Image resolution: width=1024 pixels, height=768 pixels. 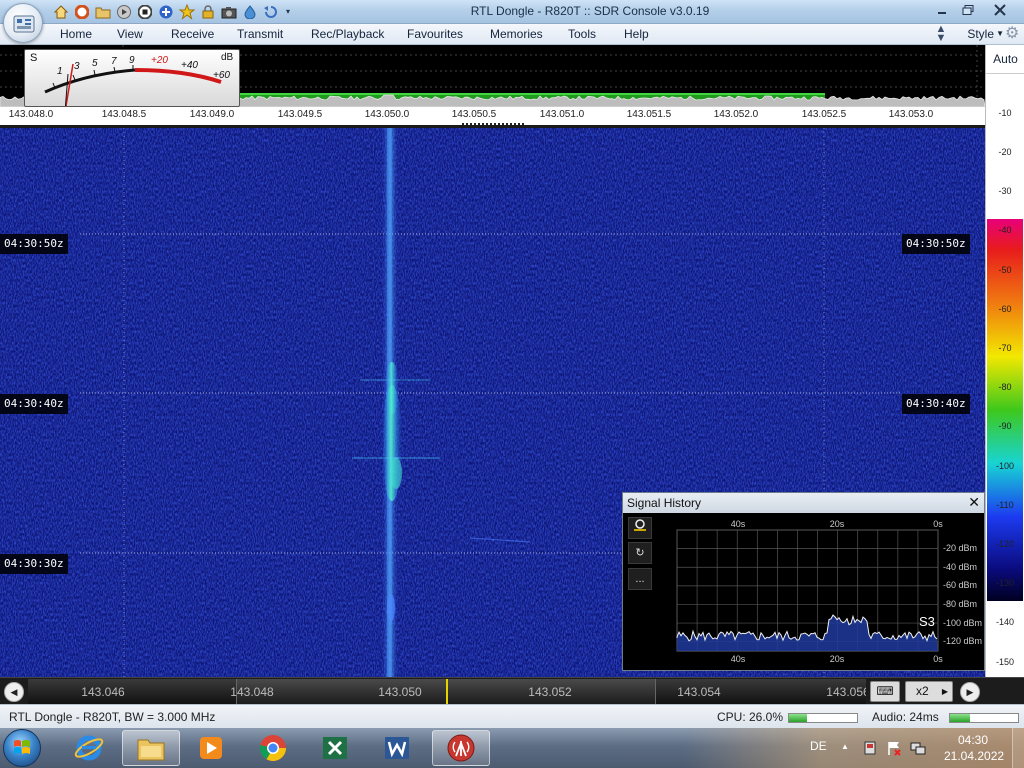 What do you see at coordinates (807, 590) in the screenshot?
I see `signal-history-plot` at bounding box center [807, 590].